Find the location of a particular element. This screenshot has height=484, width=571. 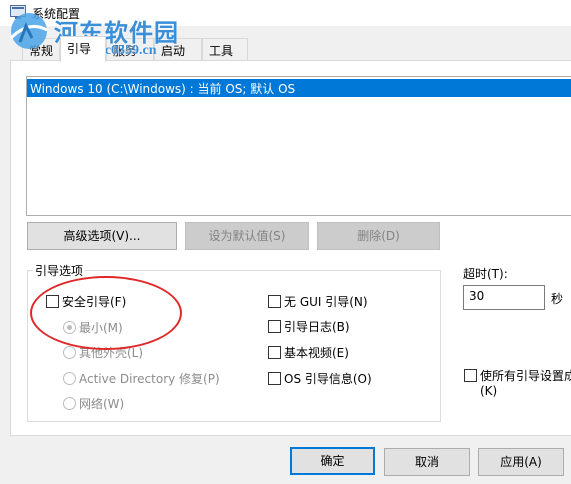

timeout-unit: 秒 is located at coordinates (557, 299).